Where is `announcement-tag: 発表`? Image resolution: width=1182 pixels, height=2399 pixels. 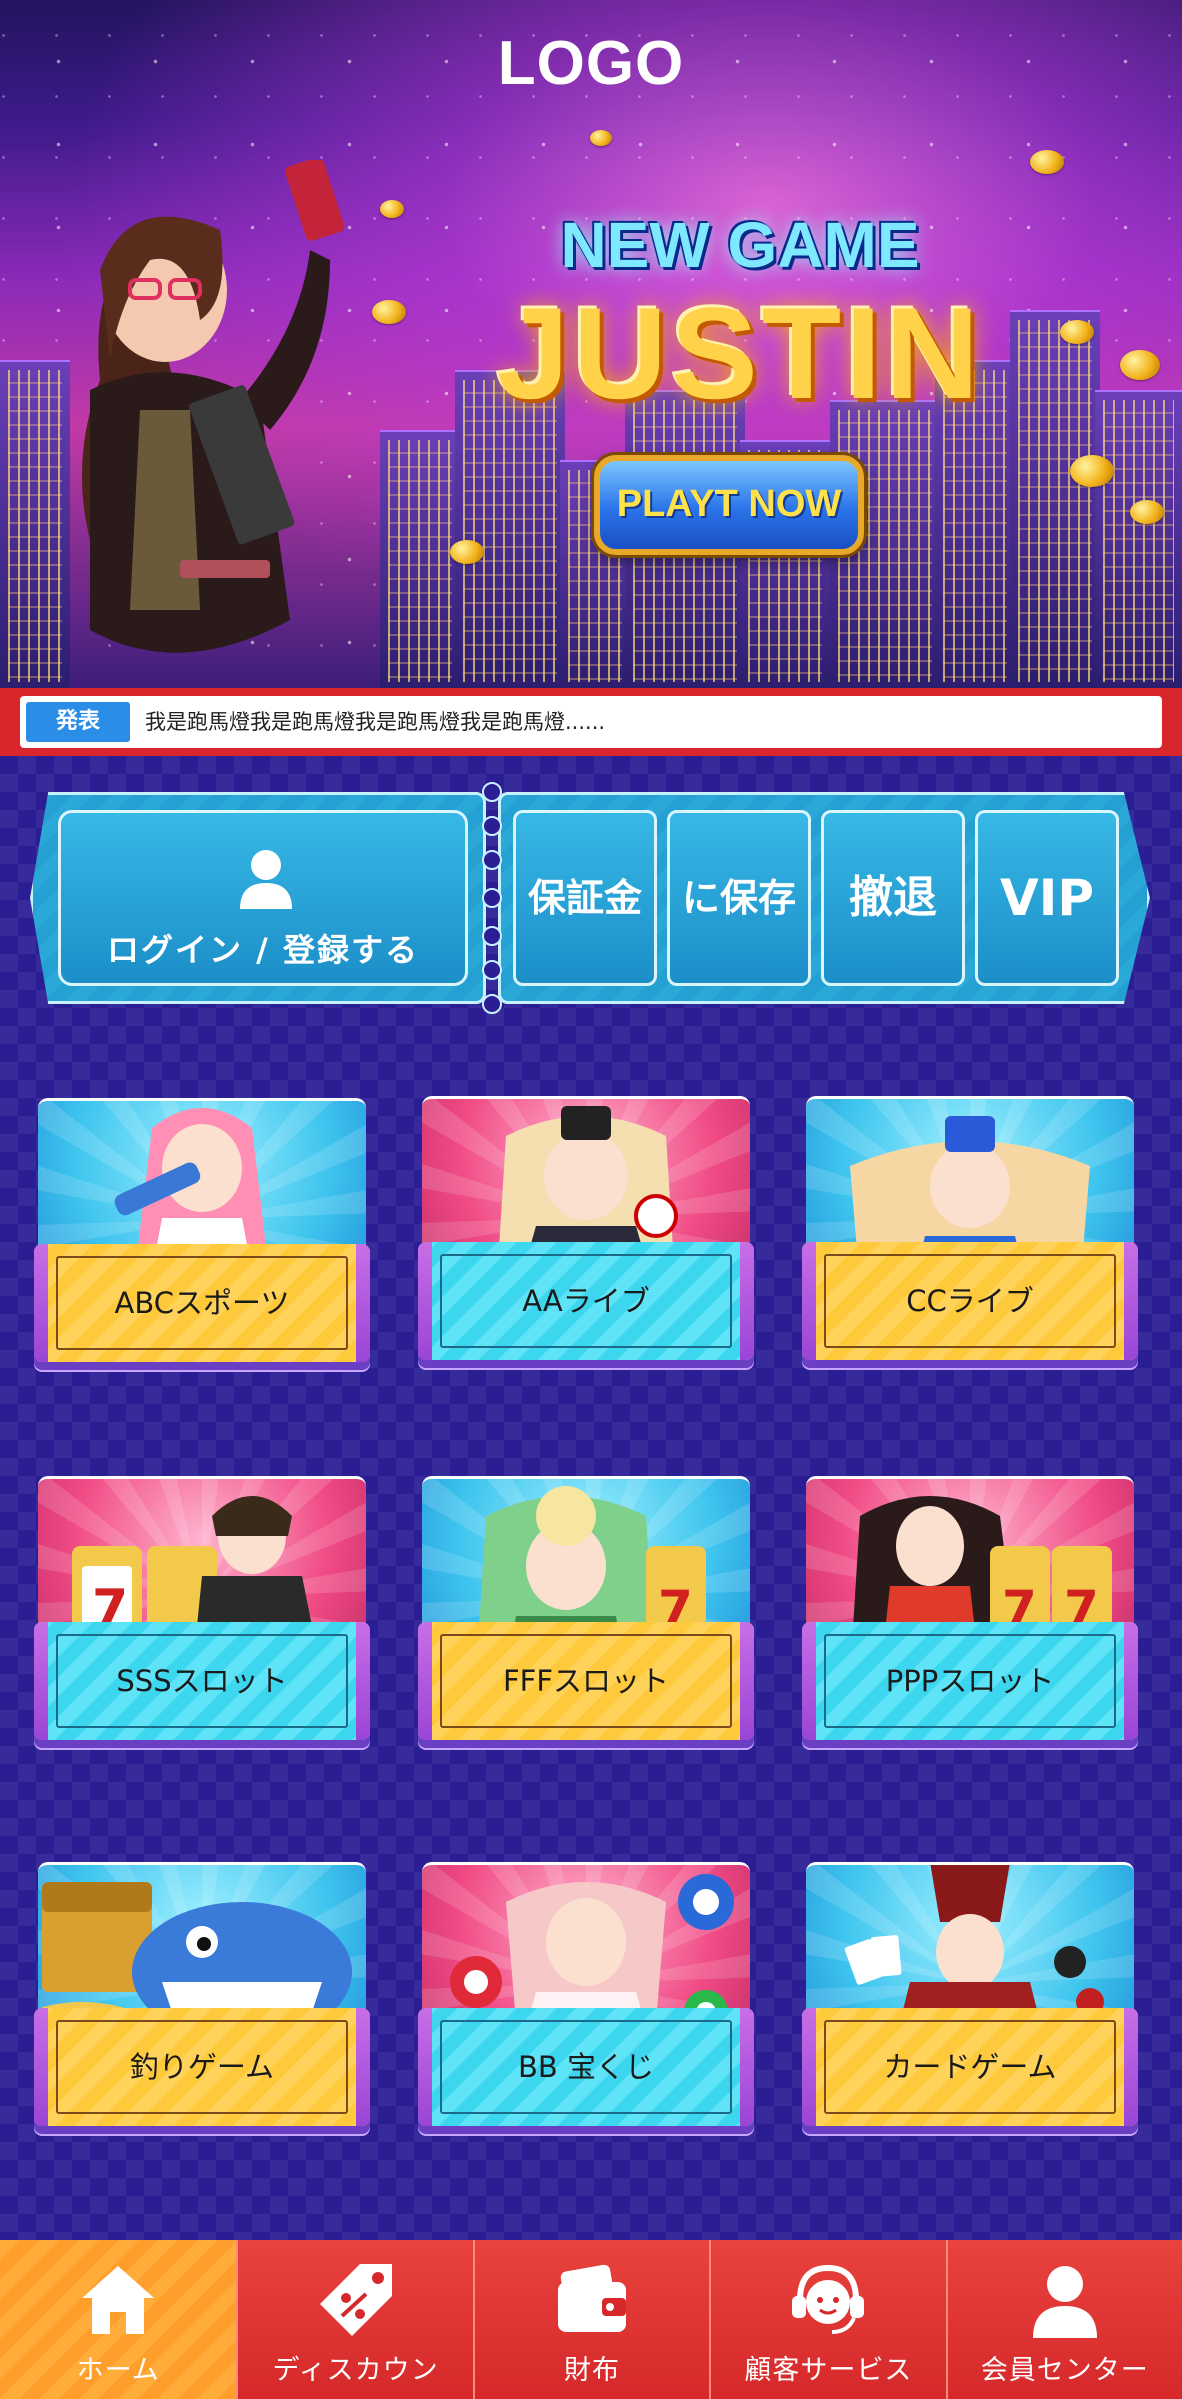 announcement-tag: 発表 is located at coordinates (78, 722).